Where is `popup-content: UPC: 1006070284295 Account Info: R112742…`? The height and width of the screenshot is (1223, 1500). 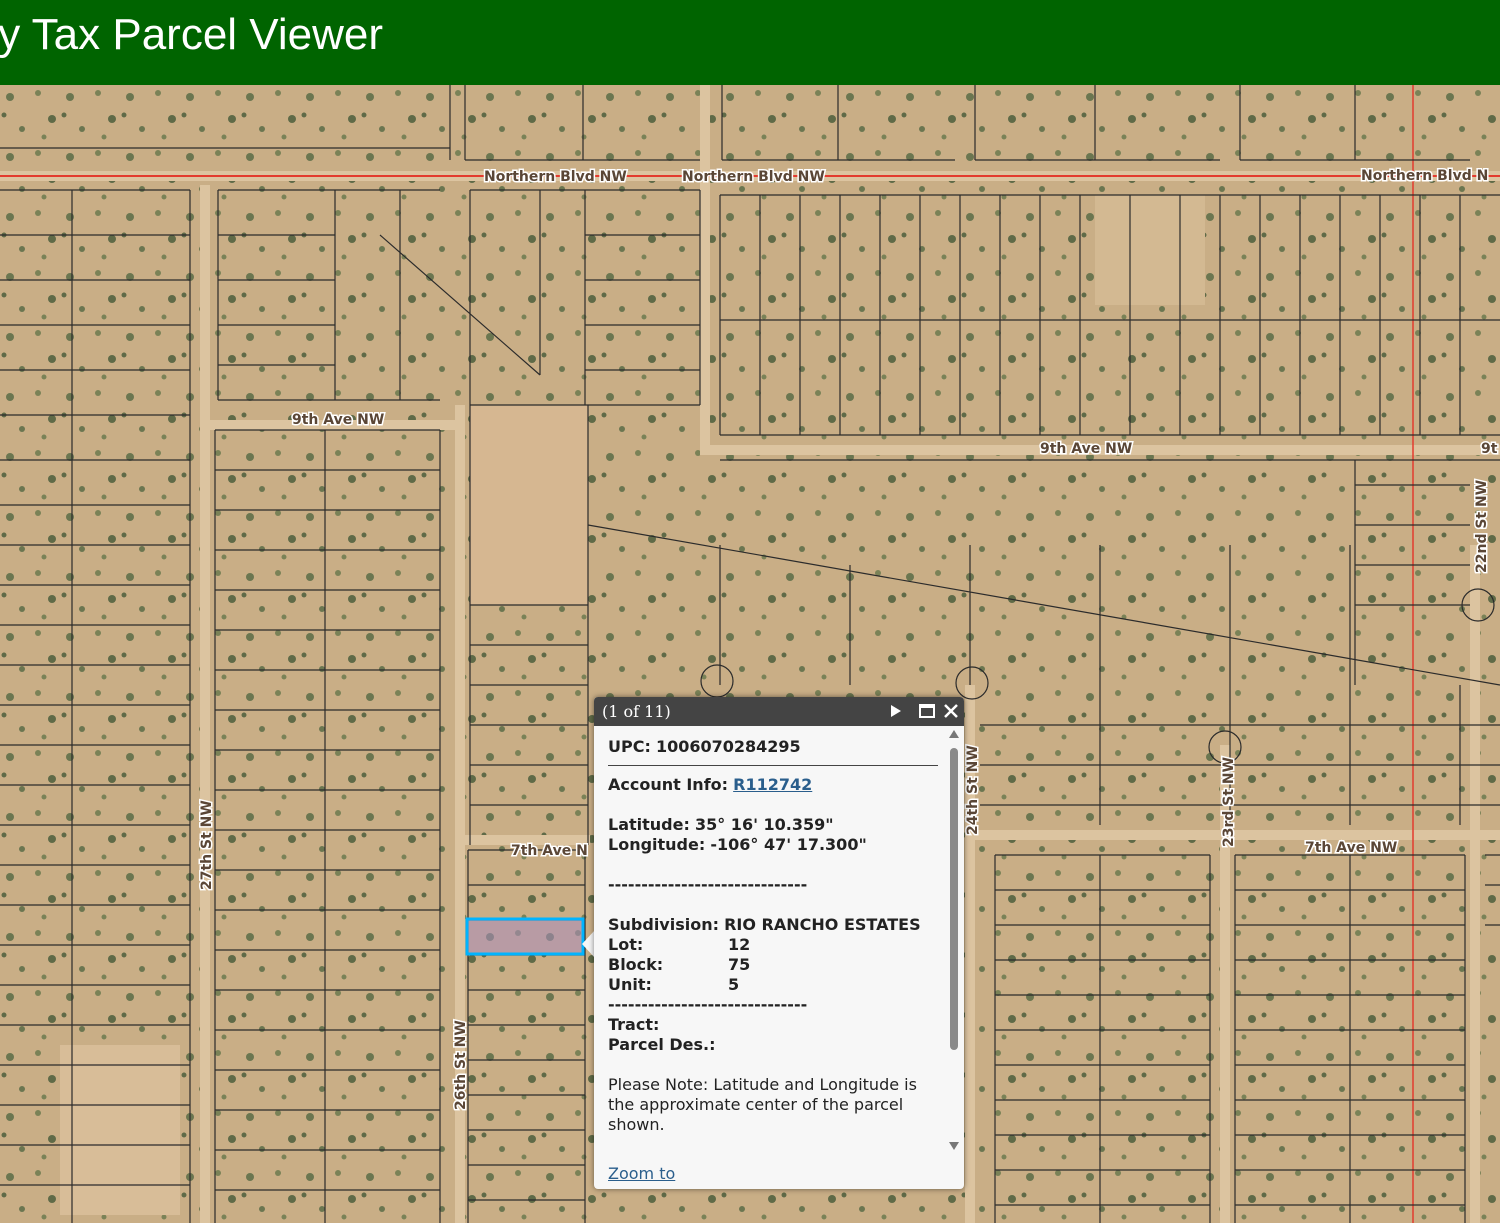 popup-content: UPC: 1006070284295 Account Info: R112742… is located at coordinates (773, 936).